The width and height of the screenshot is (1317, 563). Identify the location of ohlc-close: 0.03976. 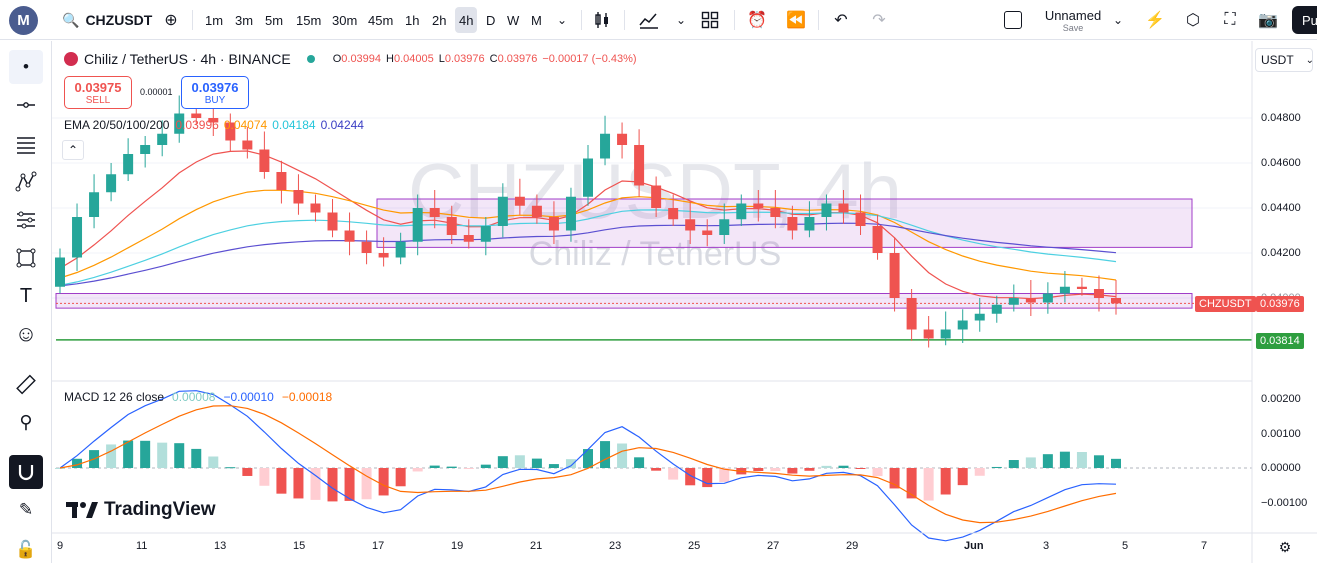
(517, 59).